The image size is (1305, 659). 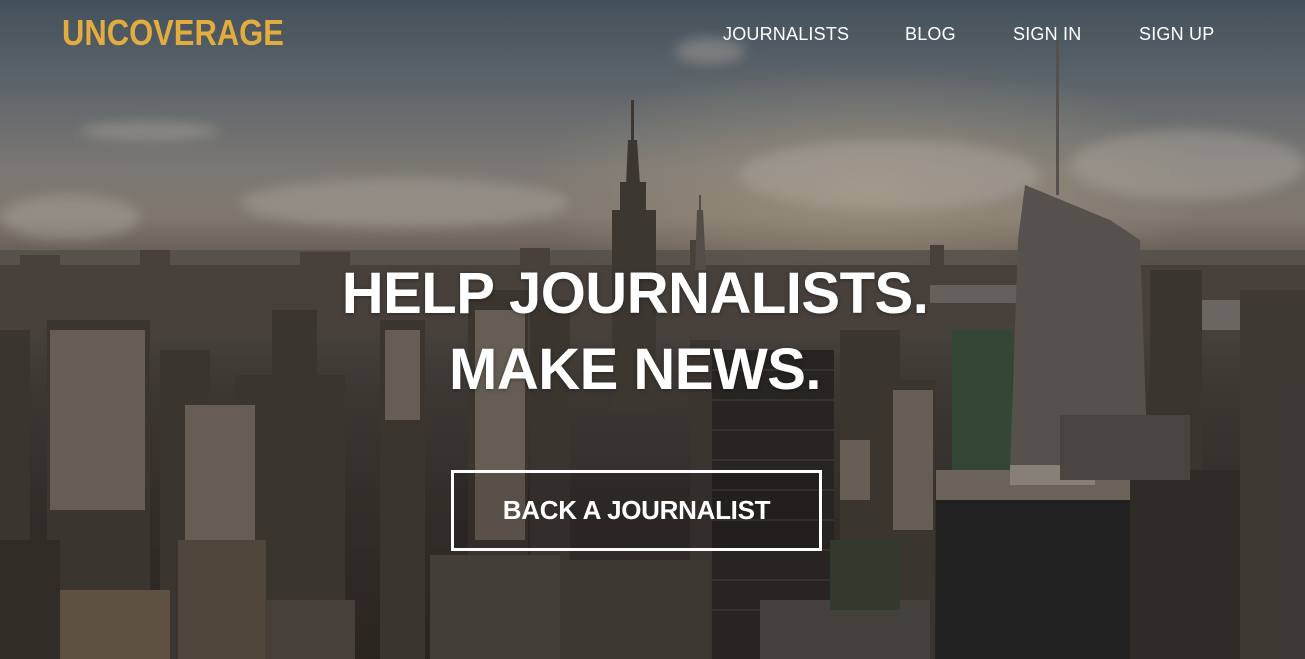 I want to click on back-a-journalist-button: BACK A JOURNALIST, so click(x=636, y=510).